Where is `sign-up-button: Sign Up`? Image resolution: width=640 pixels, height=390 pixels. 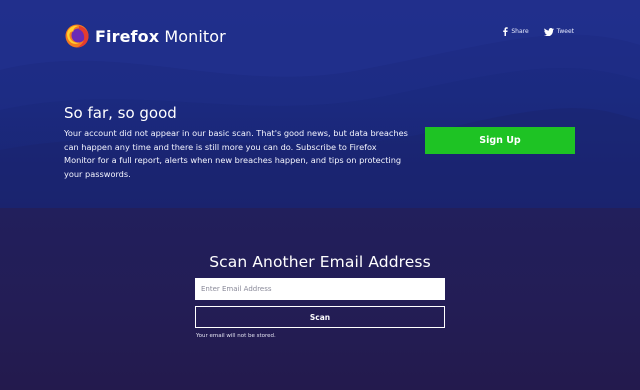 sign-up-button: Sign Up is located at coordinates (500, 140).